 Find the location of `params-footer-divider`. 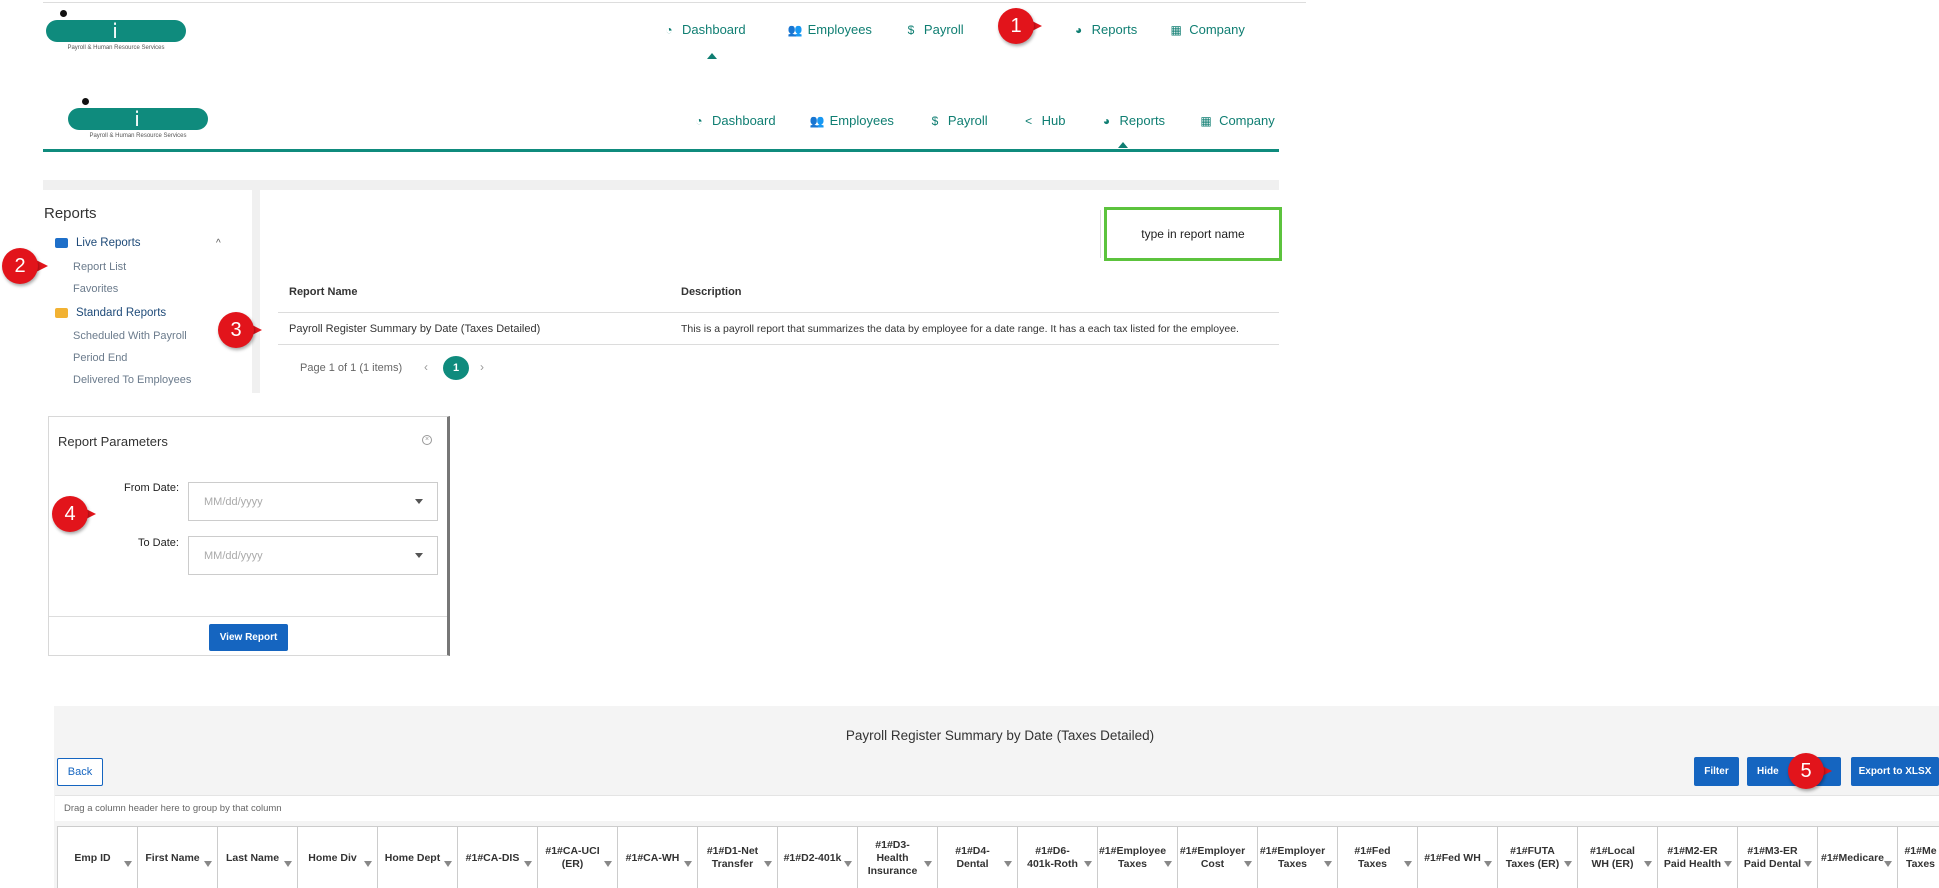

params-footer-divider is located at coordinates (248, 616).